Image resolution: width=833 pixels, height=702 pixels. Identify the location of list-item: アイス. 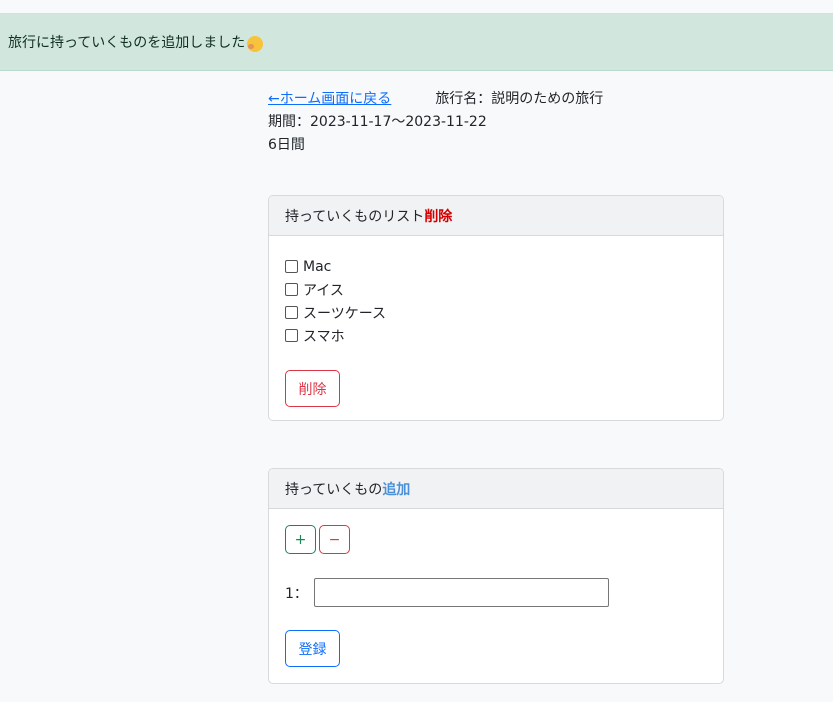
(496, 289).